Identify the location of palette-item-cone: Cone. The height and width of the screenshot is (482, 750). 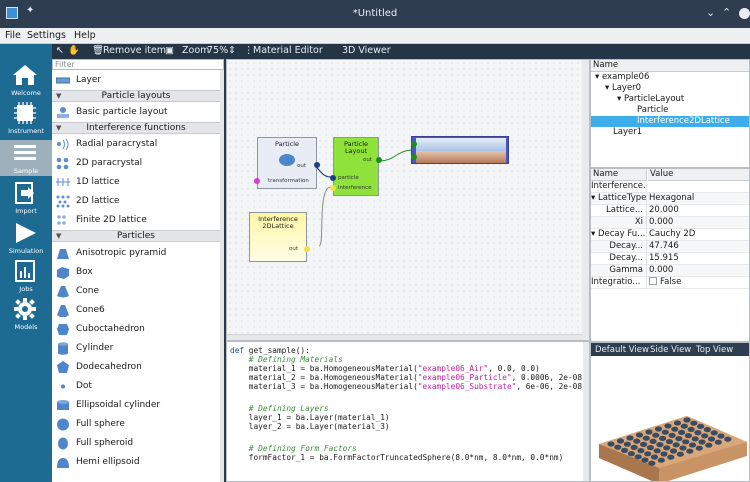
(136, 291).